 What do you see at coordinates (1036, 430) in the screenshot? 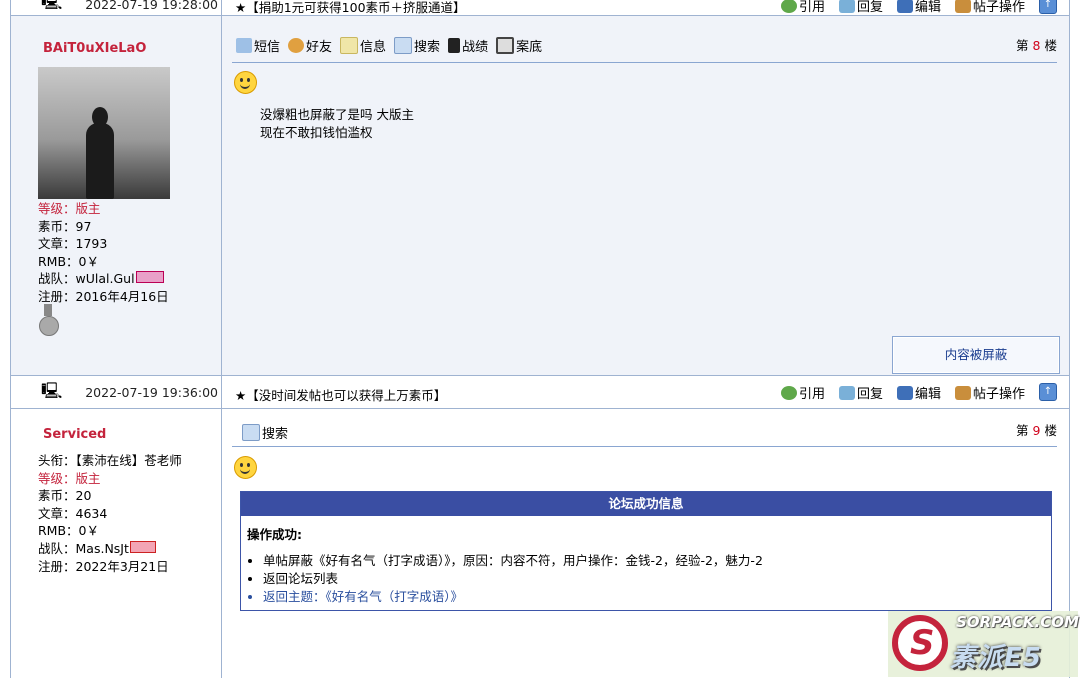
I see `floor-number: 第 9 楼` at bounding box center [1036, 430].